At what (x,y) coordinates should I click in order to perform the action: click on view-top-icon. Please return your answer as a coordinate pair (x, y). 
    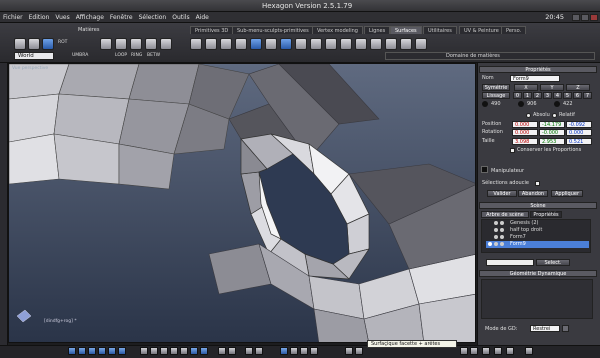
    Looking at the image, I should click on (72, 351).